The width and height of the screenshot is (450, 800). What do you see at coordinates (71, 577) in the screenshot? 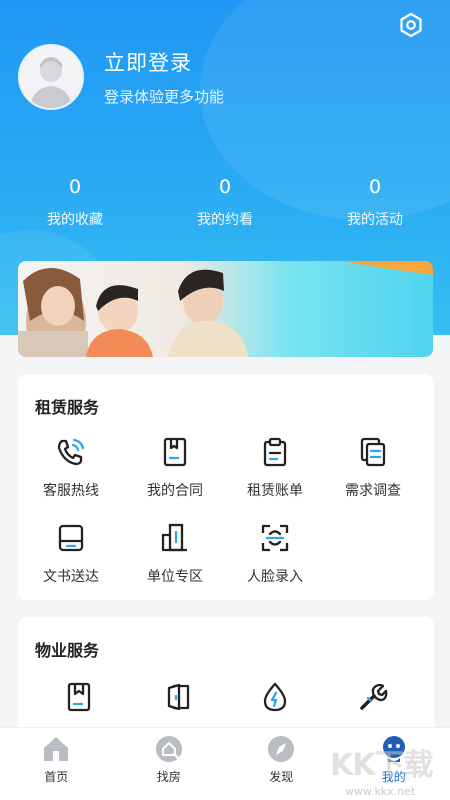
I see `service-label: 文书送达` at bounding box center [71, 577].